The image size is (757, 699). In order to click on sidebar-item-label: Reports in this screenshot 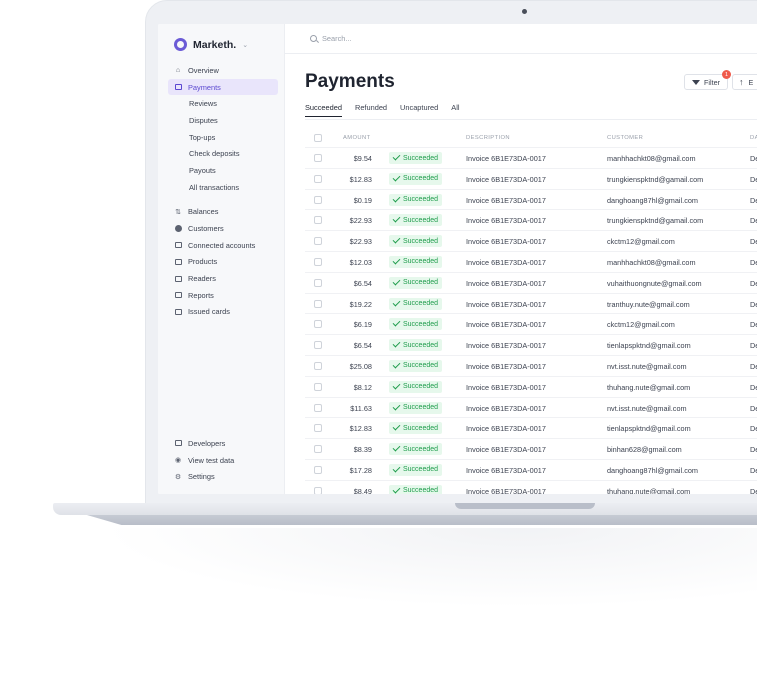, I will do `click(201, 295)`.